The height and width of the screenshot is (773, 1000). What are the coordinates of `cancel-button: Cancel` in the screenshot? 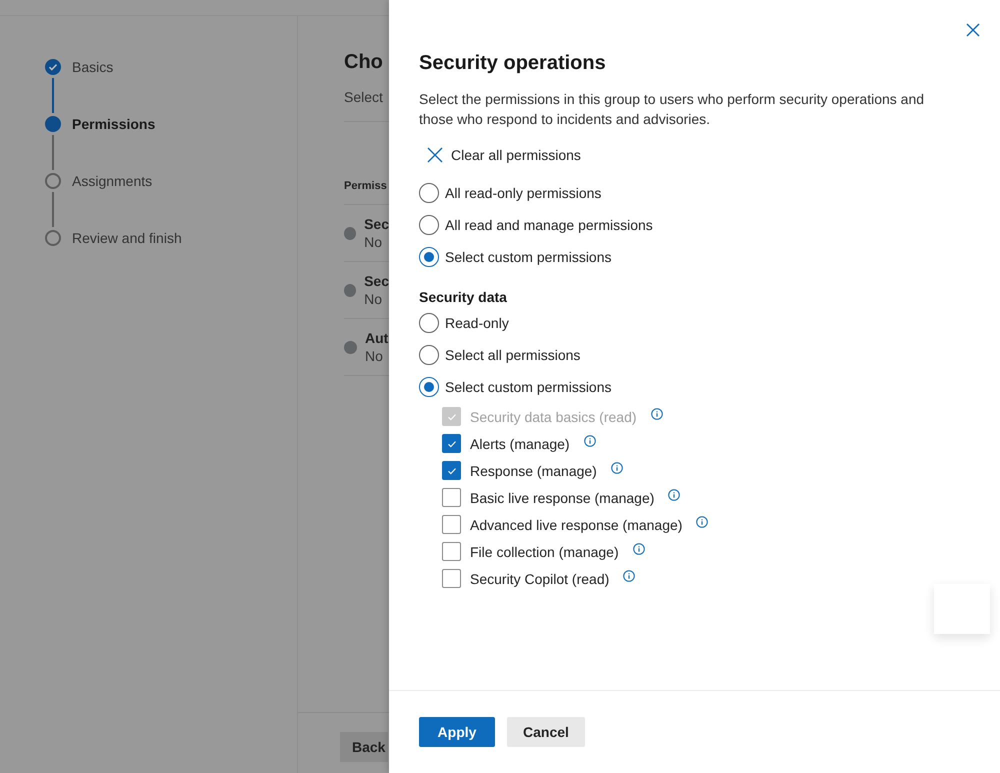 It's located at (546, 732).